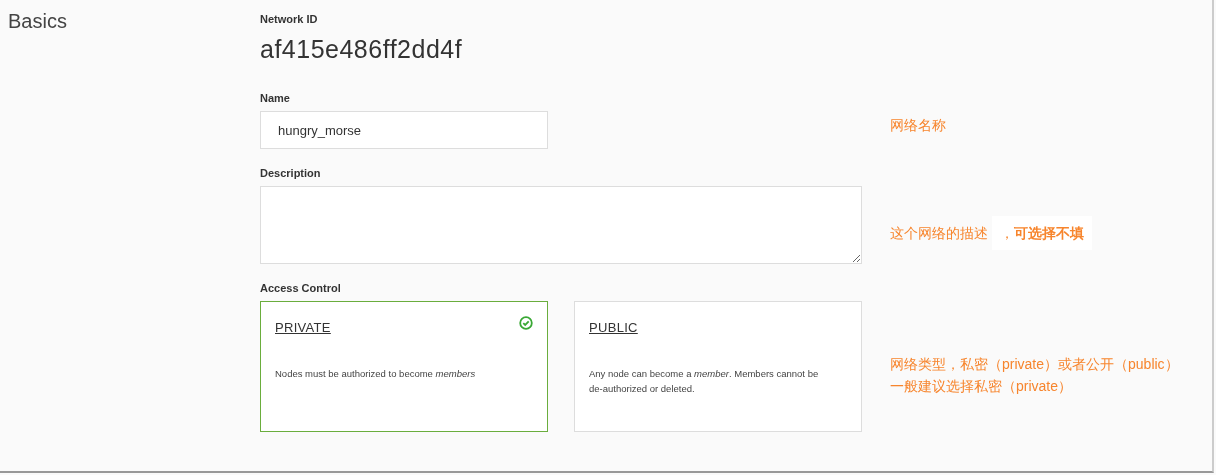  What do you see at coordinates (300, 288) in the screenshot?
I see `field-label: Access Control` at bounding box center [300, 288].